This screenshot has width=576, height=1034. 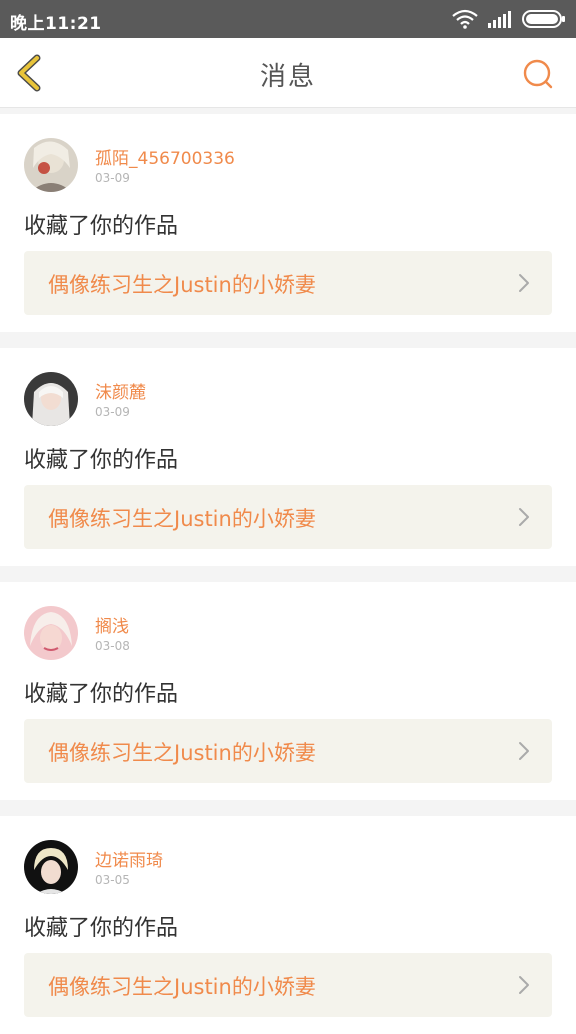 I want to click on username: 孤陌_456700336, so click(x=165, y=156).